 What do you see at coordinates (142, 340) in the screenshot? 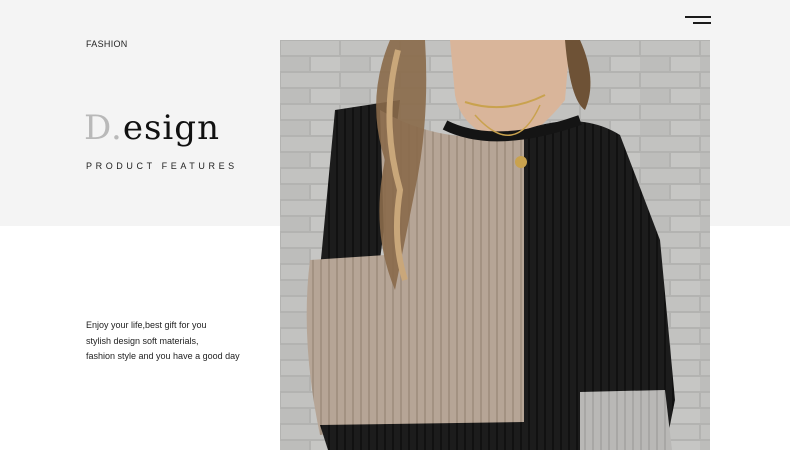
I see `description-line: stylish design soft materials,` at bounding box center [142, 340].